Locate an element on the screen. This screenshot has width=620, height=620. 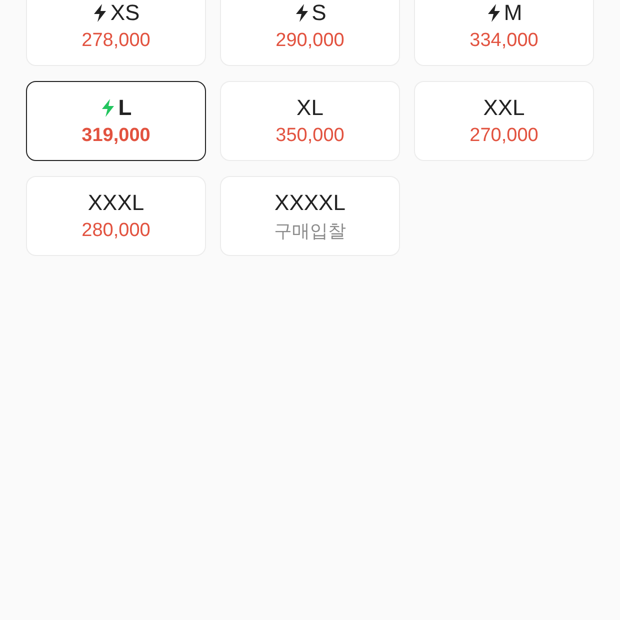
price-label: 278,000 is located at coordinates (116, 41).